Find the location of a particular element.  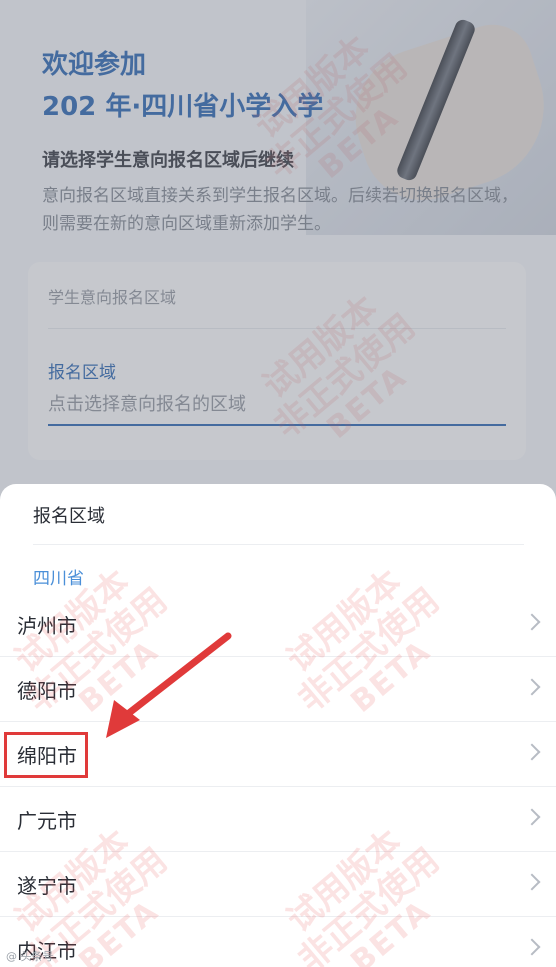

city-name: 泸州市 is located at coordinates (47, 626).